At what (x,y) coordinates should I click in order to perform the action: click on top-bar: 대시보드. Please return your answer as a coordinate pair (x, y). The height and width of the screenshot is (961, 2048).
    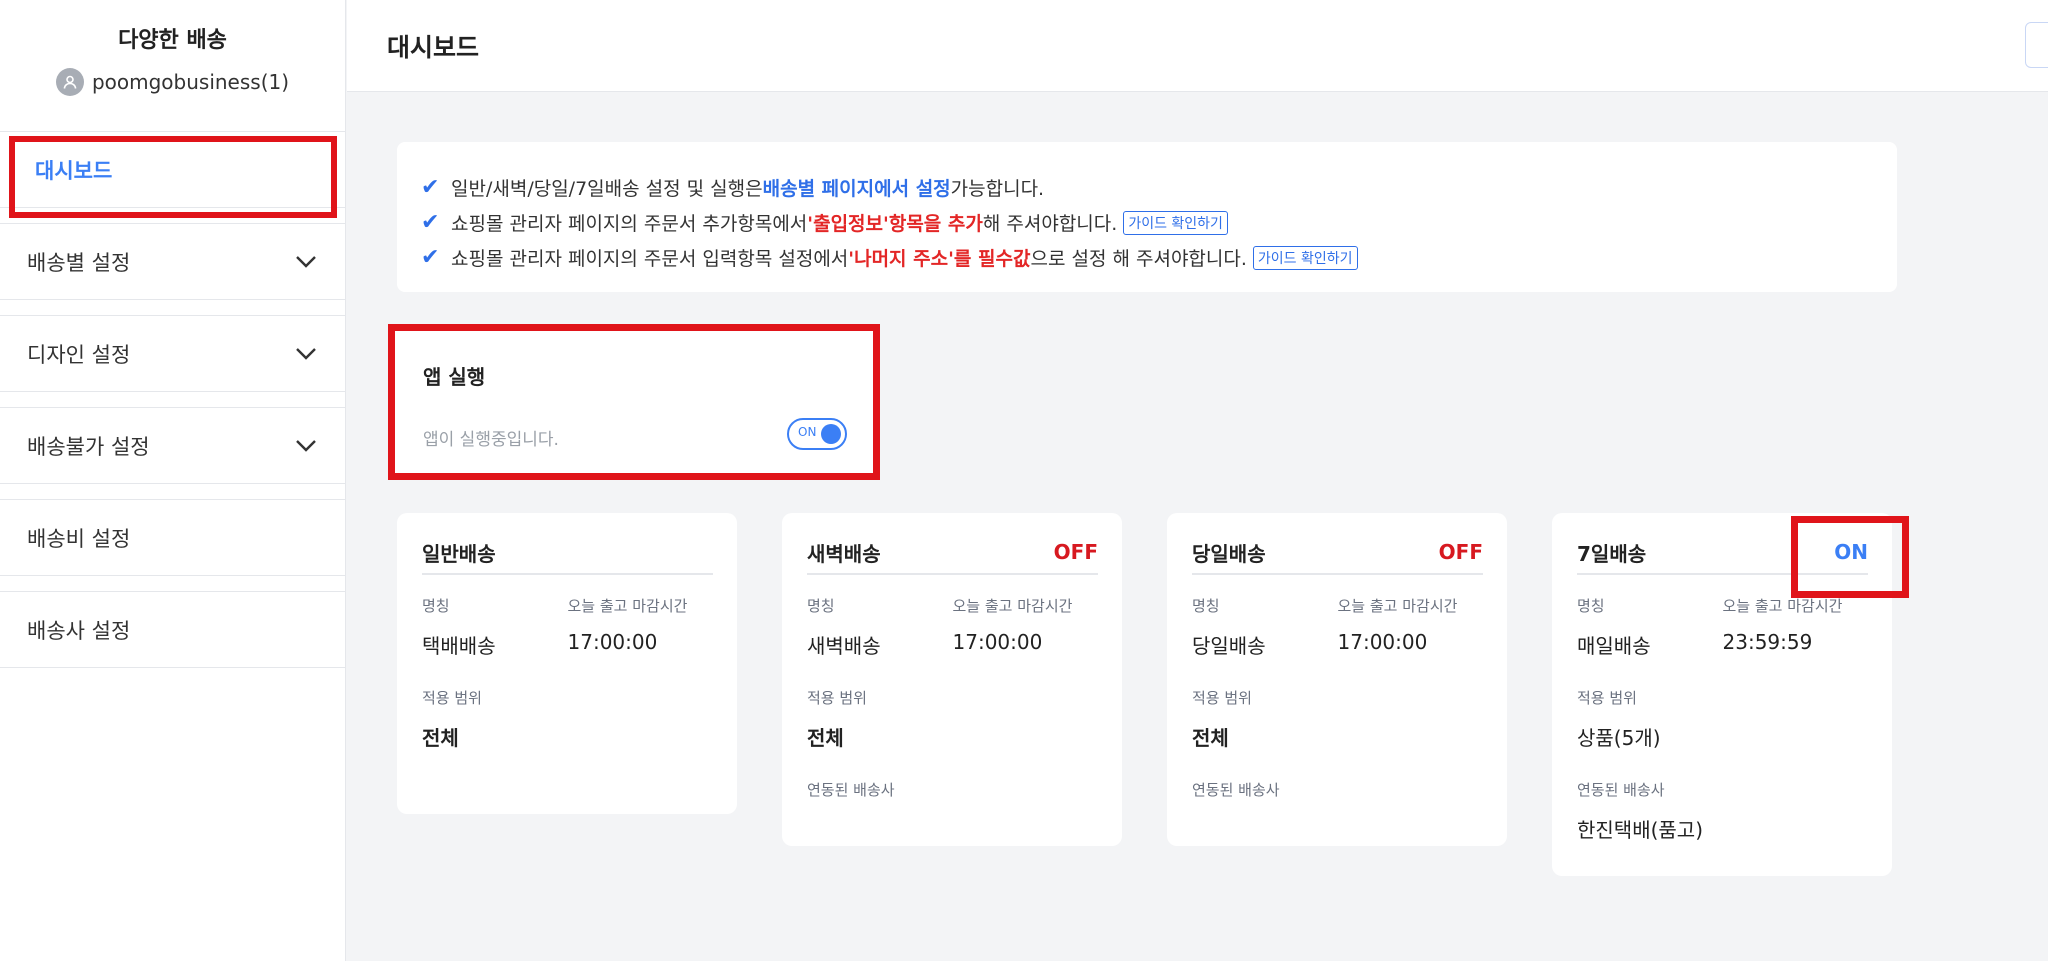
    Looking at the image, I should click on (1197, 46).